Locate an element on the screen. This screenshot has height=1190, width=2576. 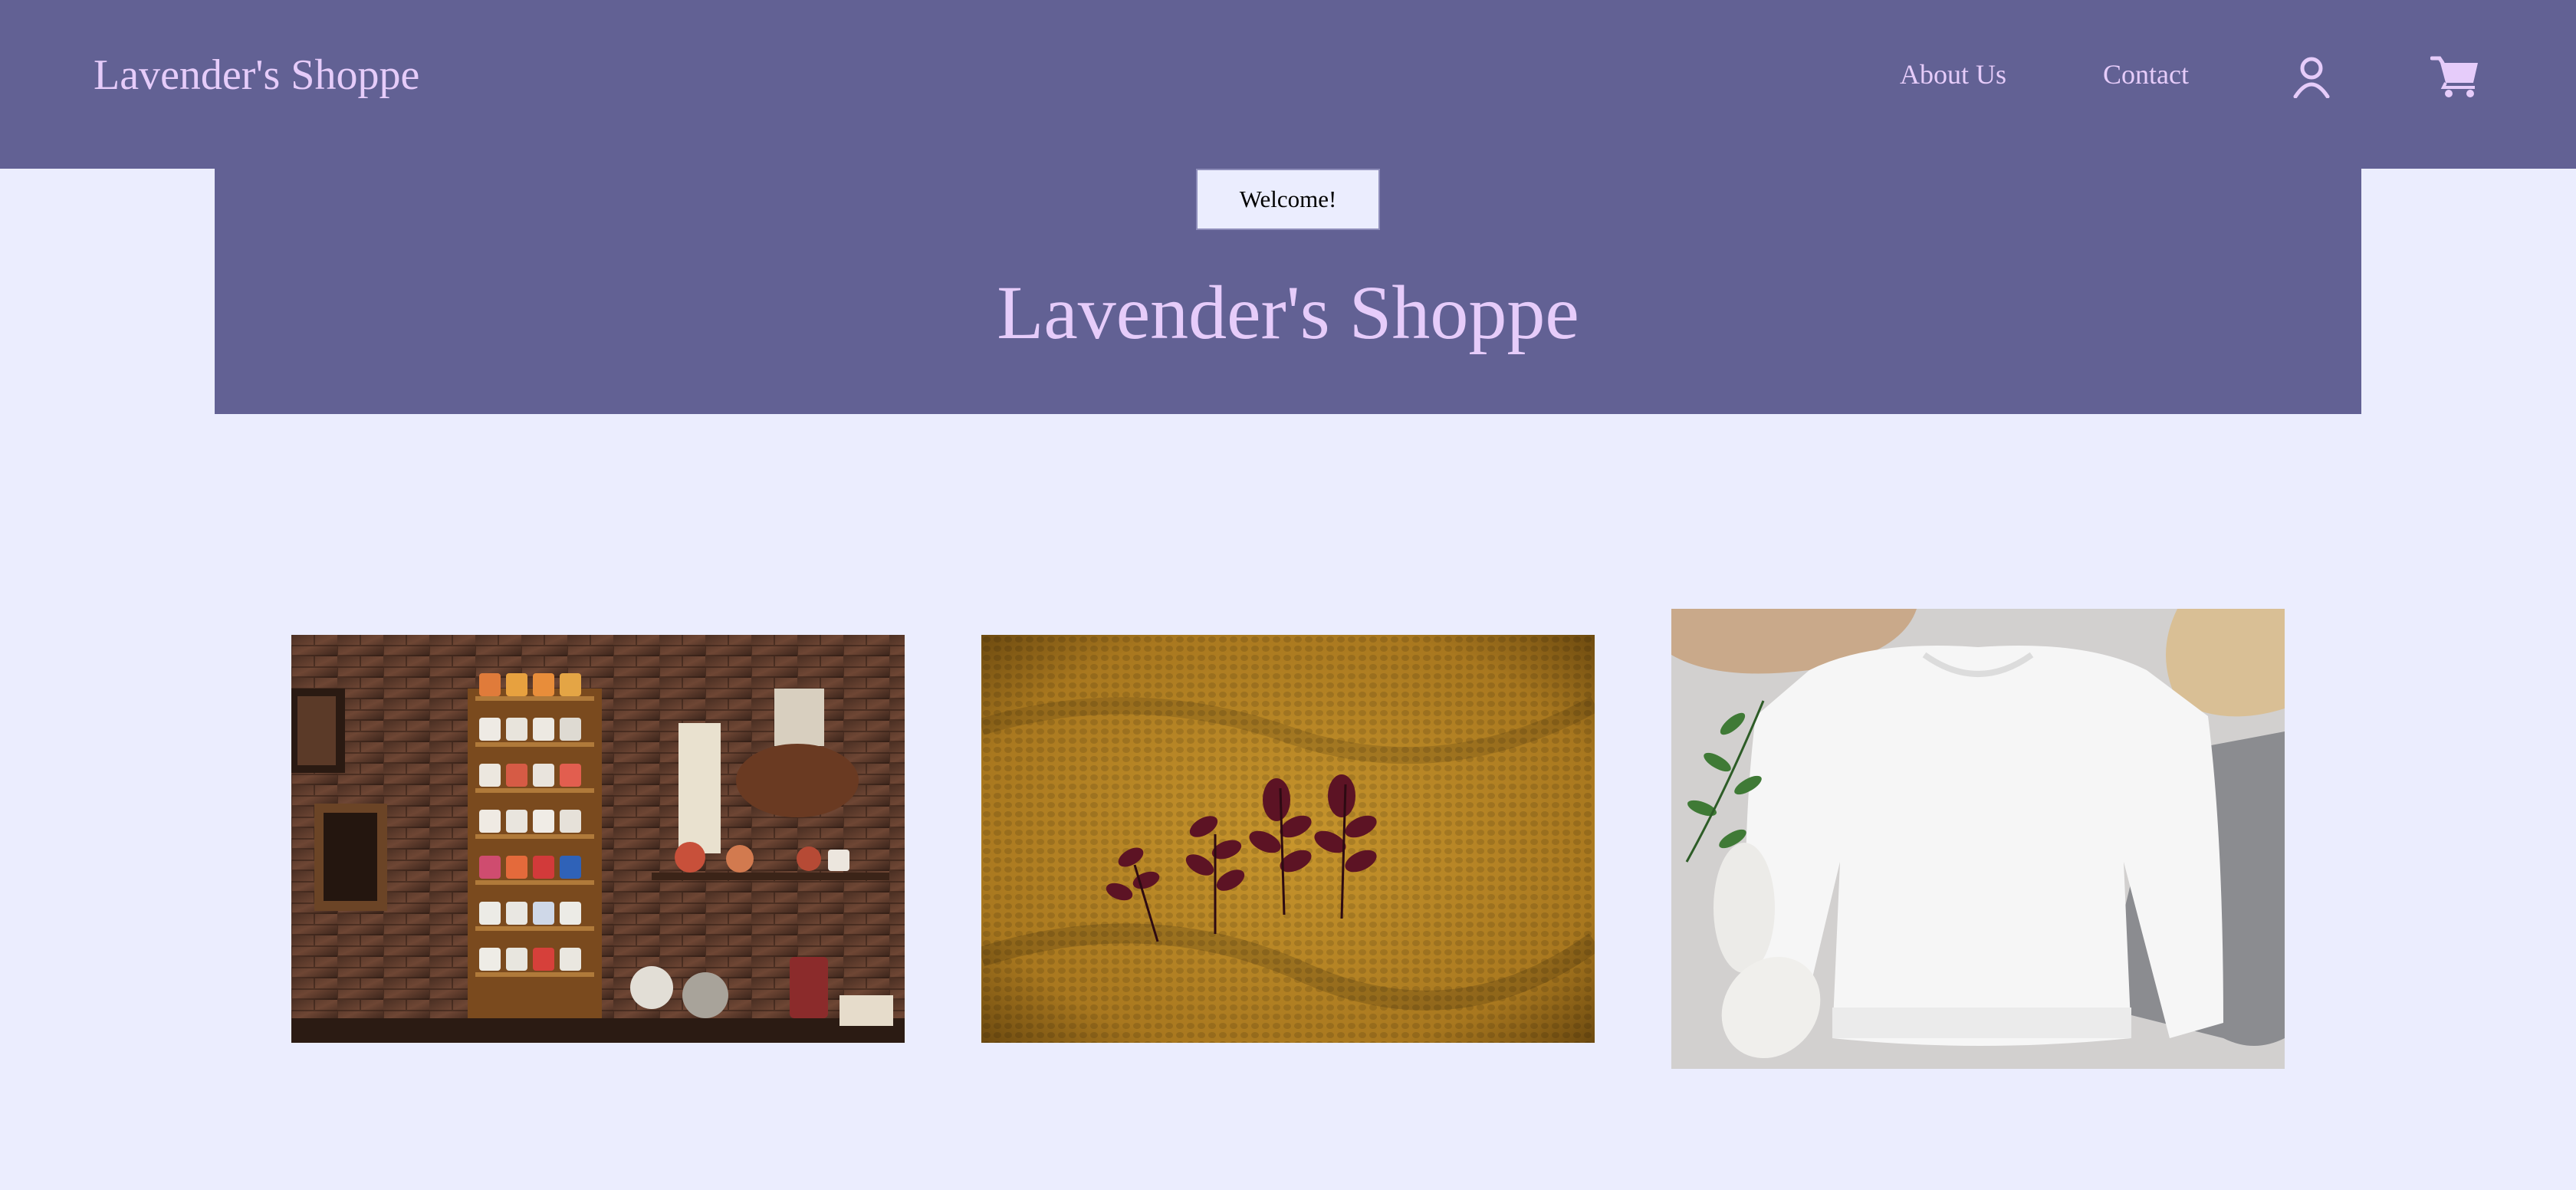
mug-shelf-photo is located at coordinates (598, 839).